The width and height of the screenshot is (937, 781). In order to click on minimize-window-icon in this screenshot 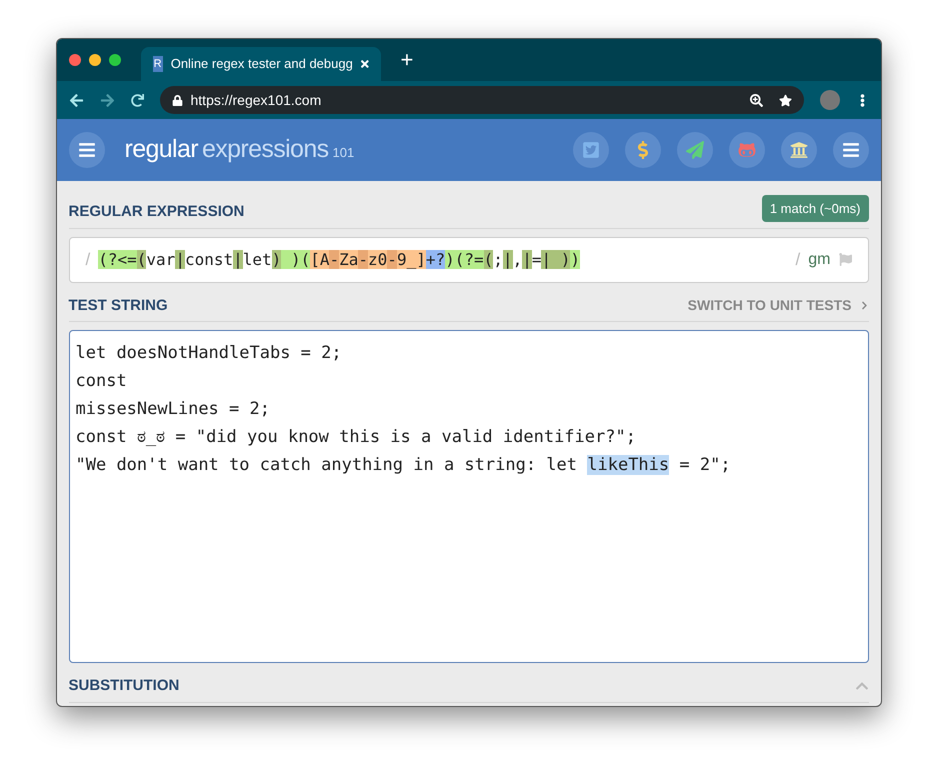, I will do `click(94, 60)`.